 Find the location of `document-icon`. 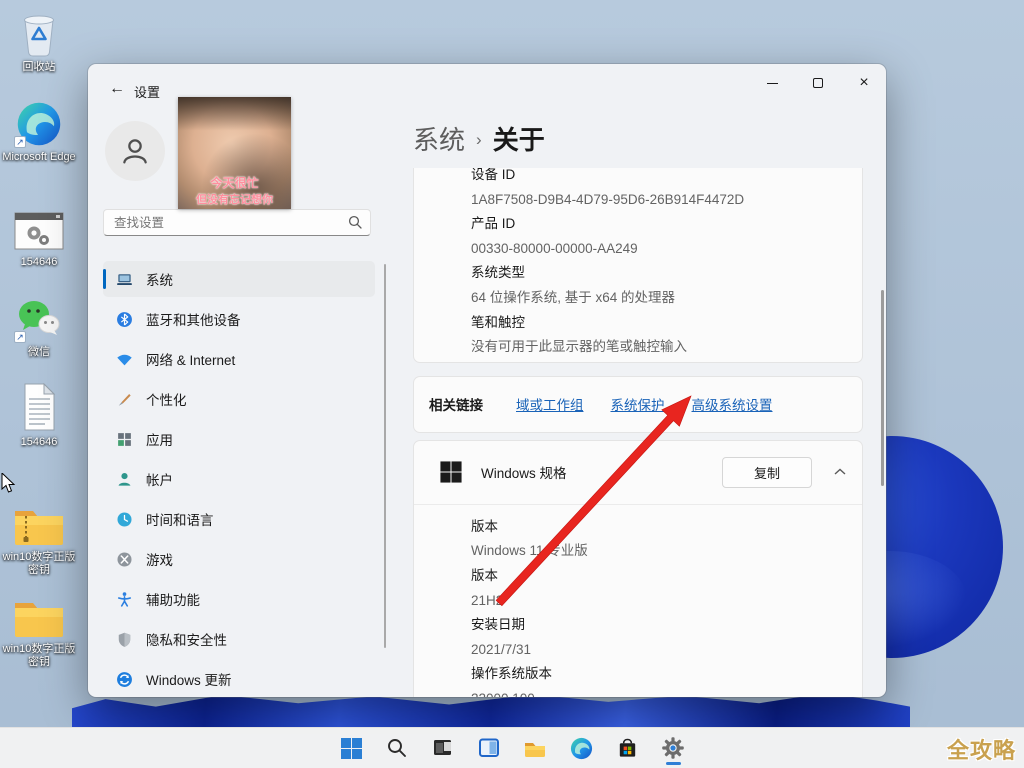

document-icon is located at coordinates (39, 407).